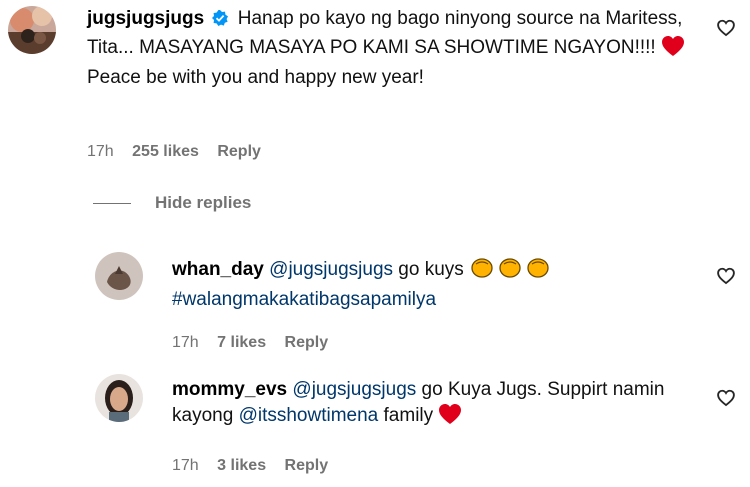 The height and width of the screenshot is (487, 750). Describe the element at coordinates (218, 269) in the screenshot. I see `reply-username: whan_day` at that location.